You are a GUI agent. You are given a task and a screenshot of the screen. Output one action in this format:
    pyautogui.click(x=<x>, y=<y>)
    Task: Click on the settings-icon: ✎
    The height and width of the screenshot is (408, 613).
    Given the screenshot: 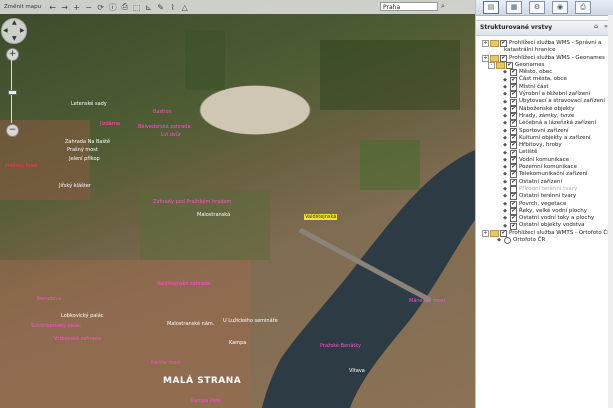 What is the action you would take?
    pyautogui.click(x=160, y=7)
    